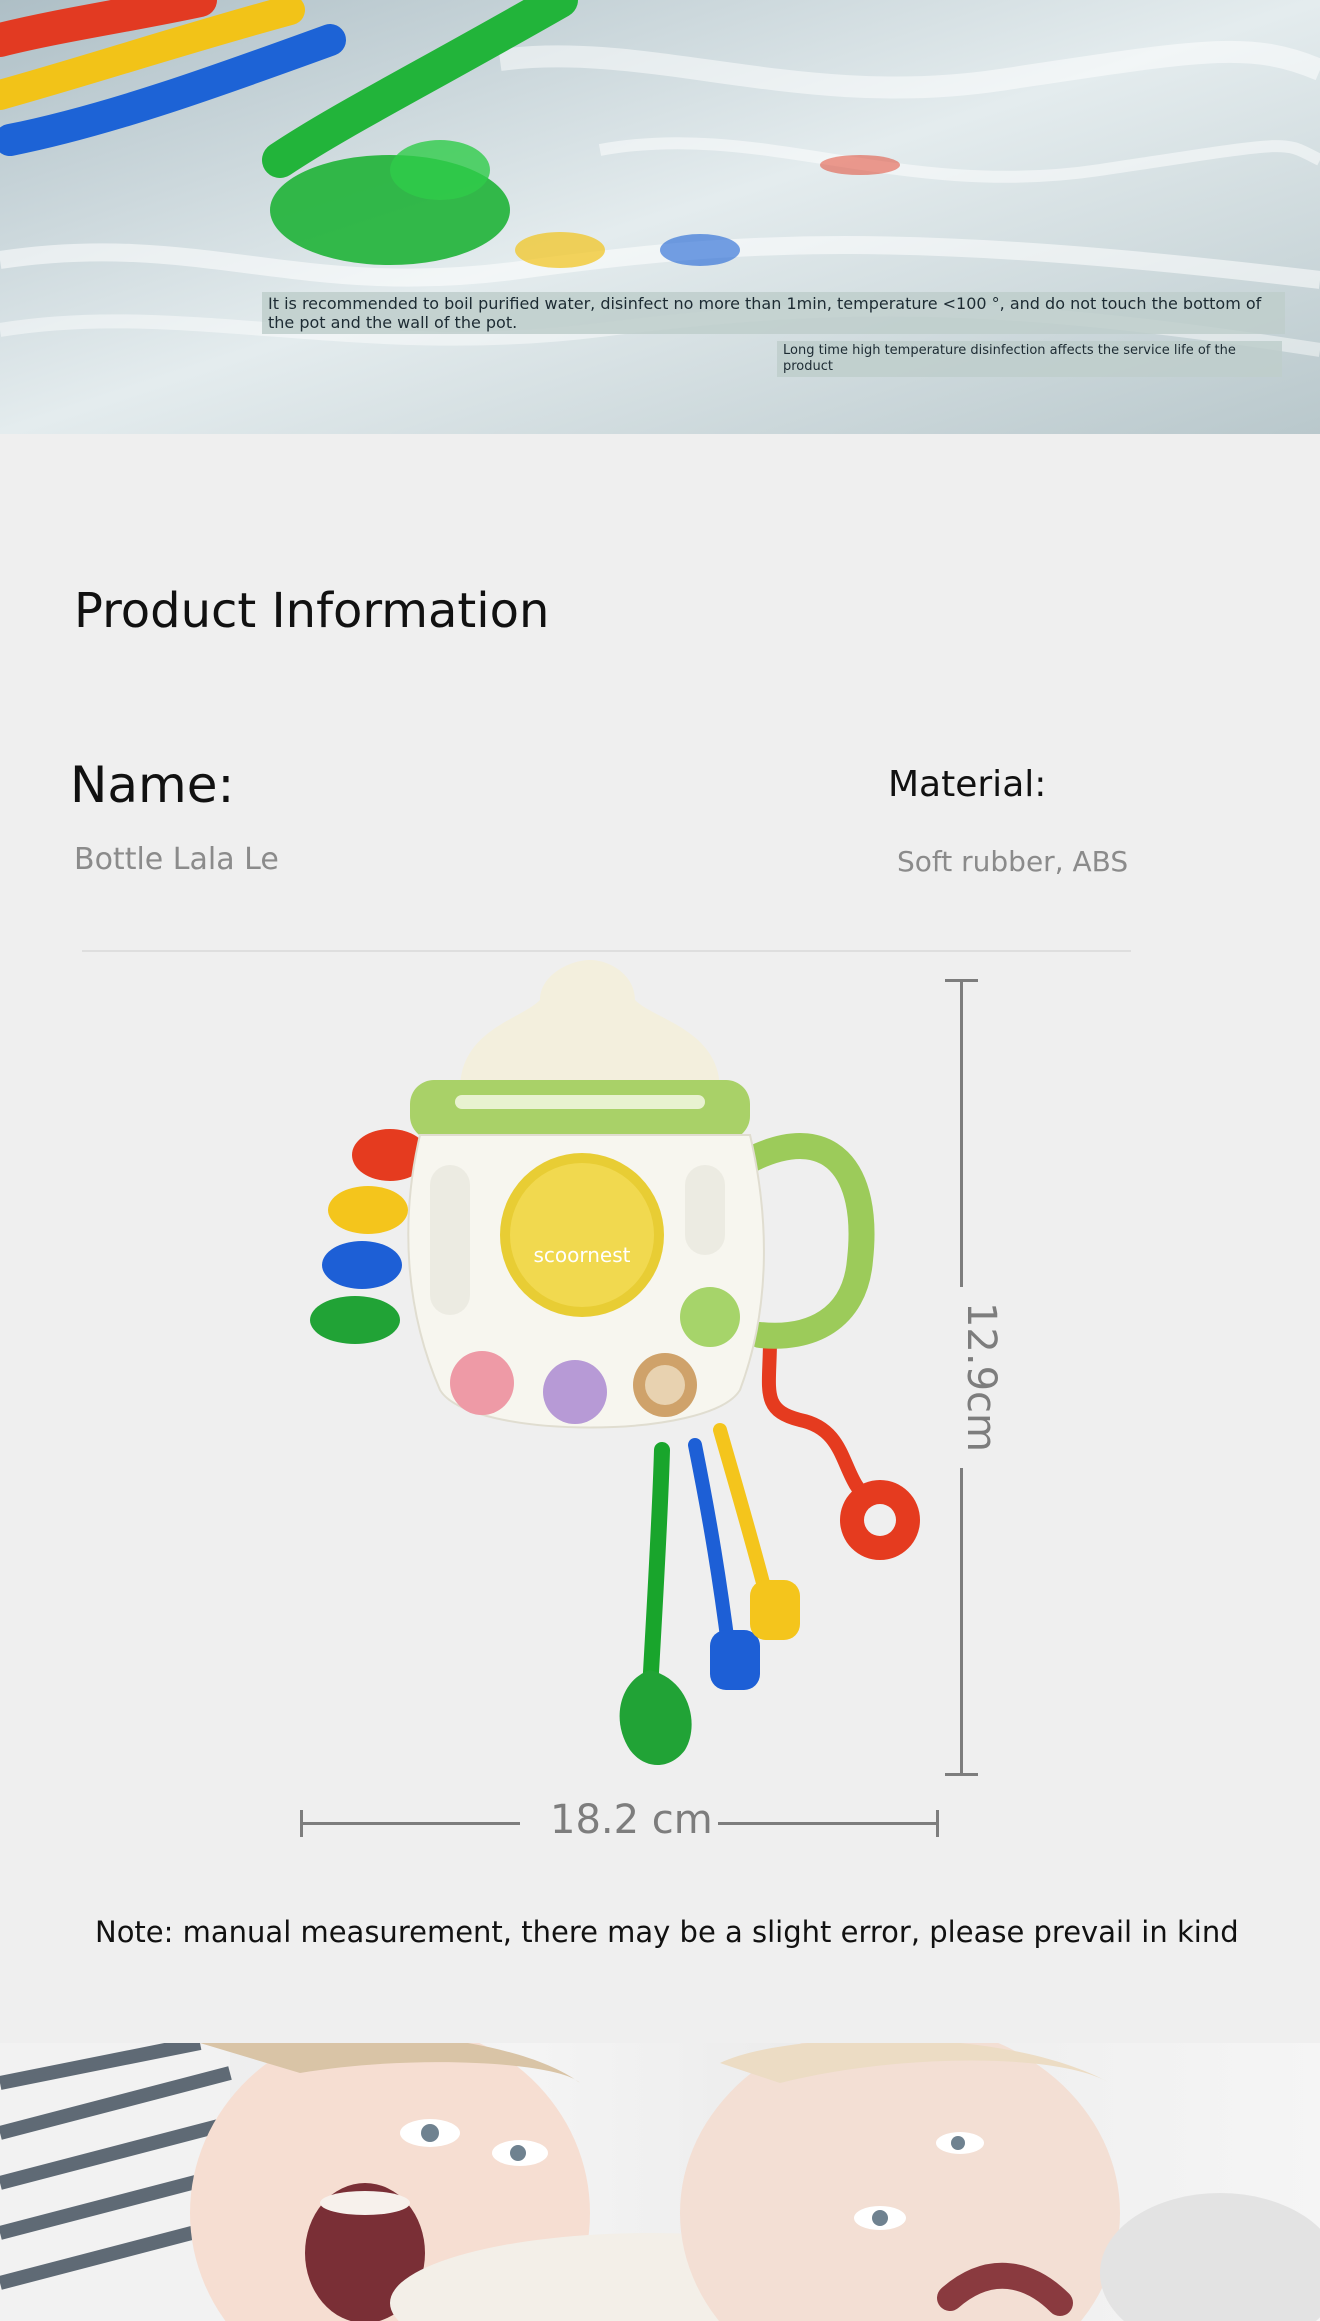 The height and width of the screenshot is (2321, 1320). Describe the element at coordinates (961, 980) in the screenshot. I see `height-dimension-cap-top` at that location.